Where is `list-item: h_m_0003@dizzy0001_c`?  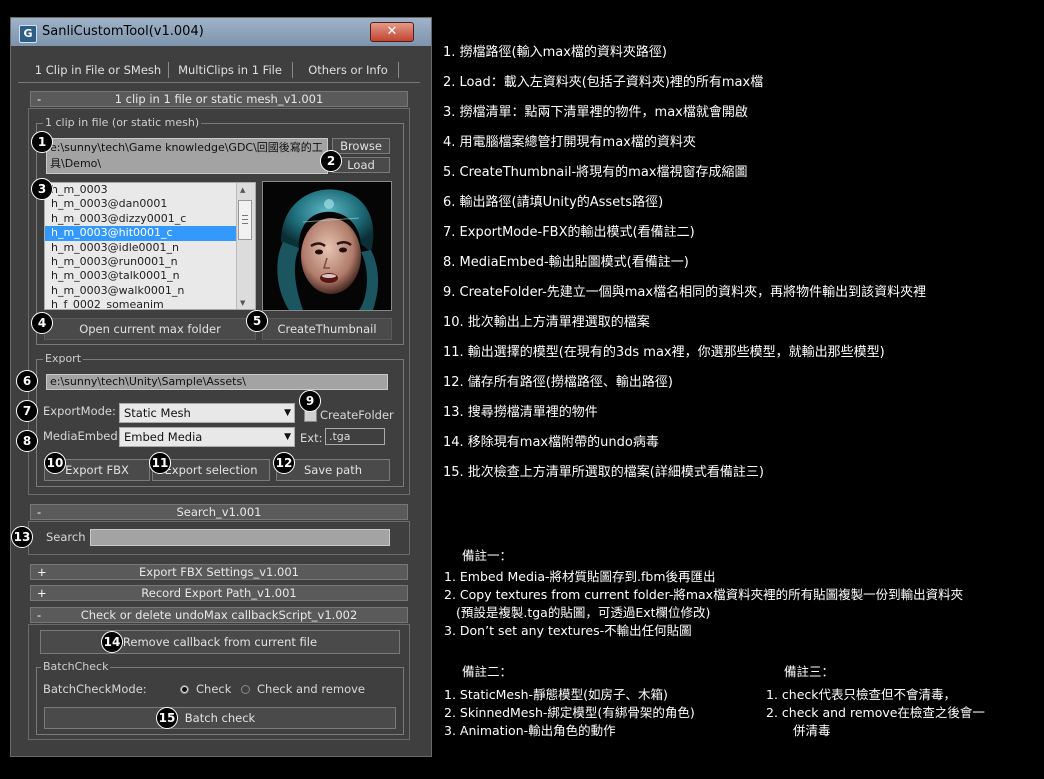
list-item: h_m_0003@dizzy0001_c is located at coordinates (150, 219).